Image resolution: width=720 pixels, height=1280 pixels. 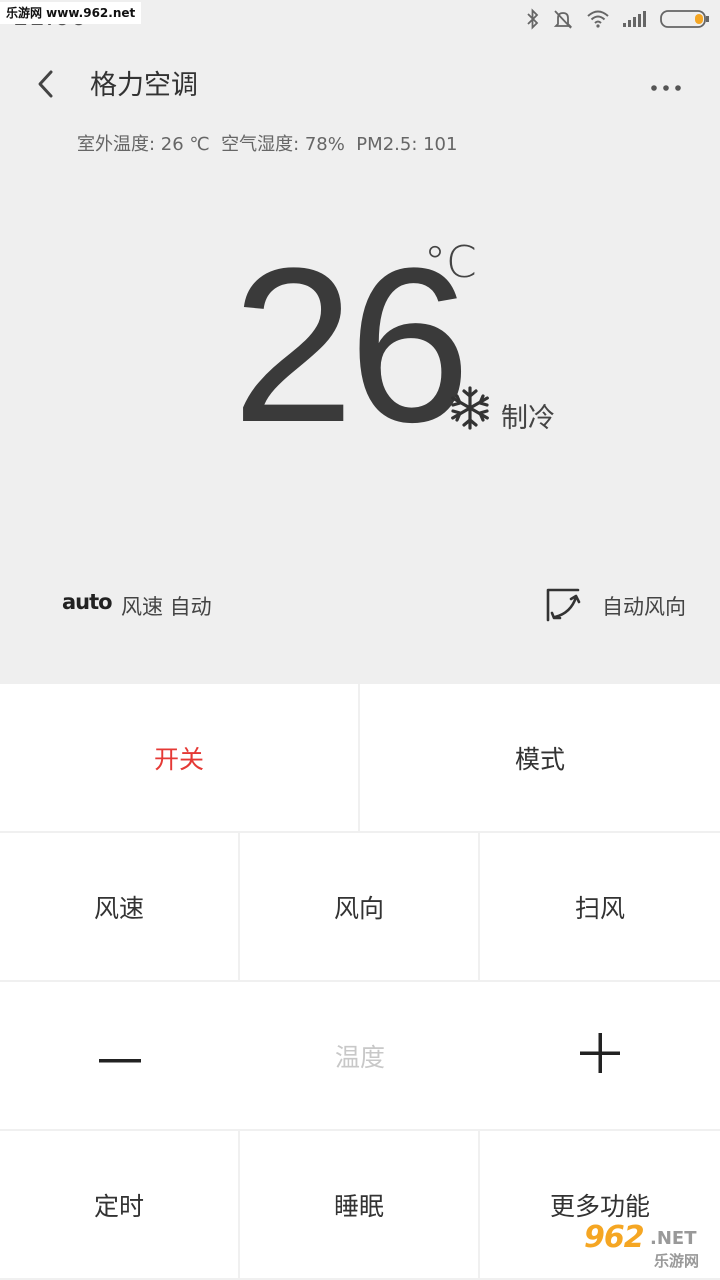 I want to click on temperature-increase-button, so click(x=600, y=1056).